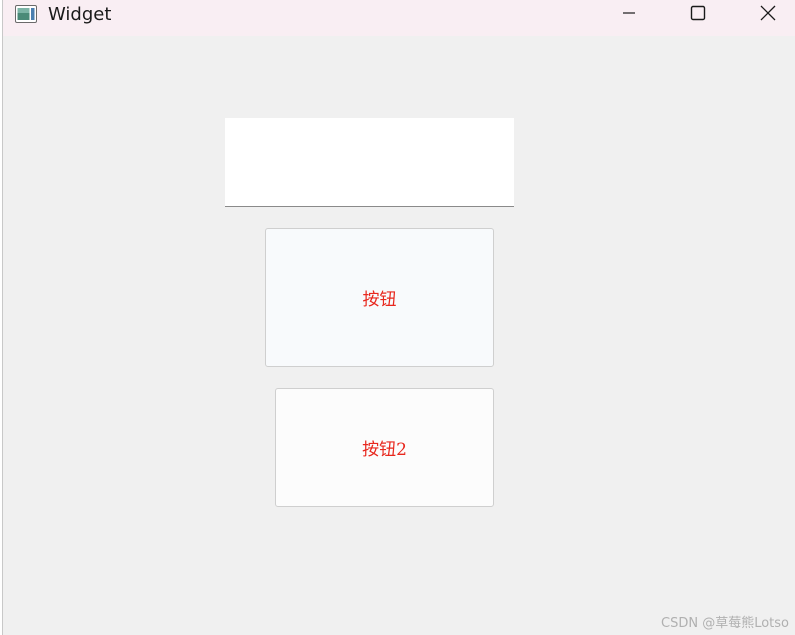  I want to click on minimize-icon, so click(629, 15).